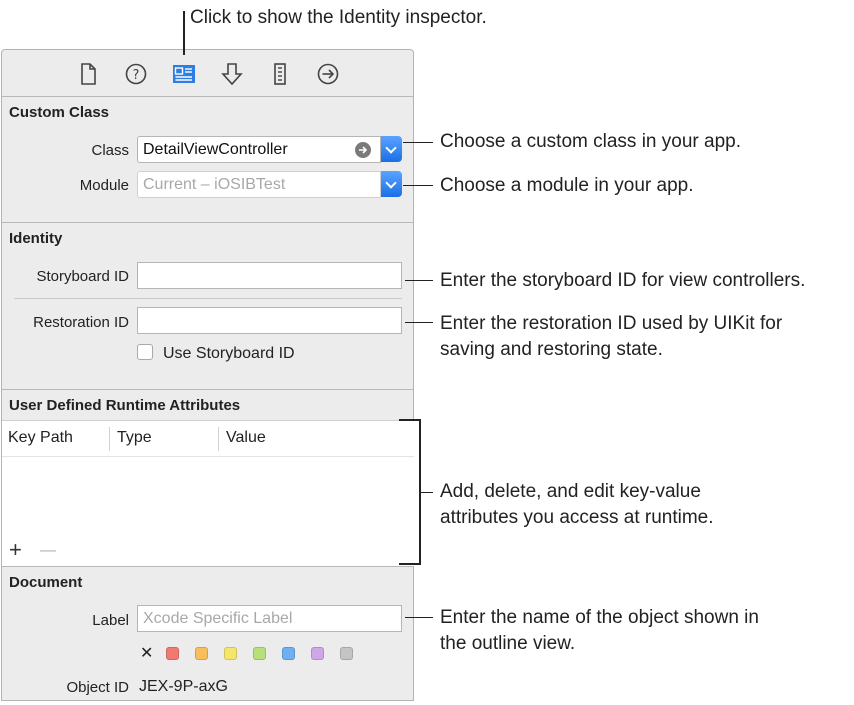 This screenshot has height=705, width=854. I want to click on column-header-value: Value, so click(246, 438).